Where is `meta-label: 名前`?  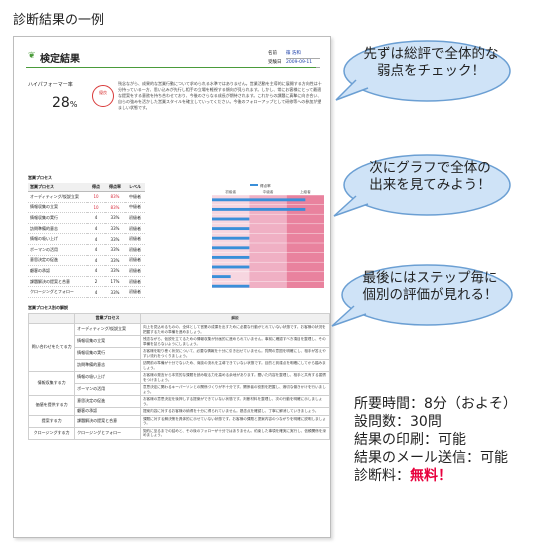
meta-label: 名前 is located at coordinates (272, 53).